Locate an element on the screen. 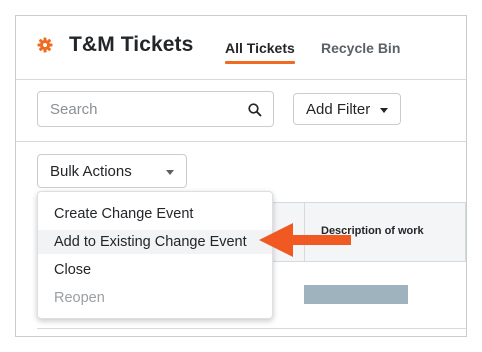  search-input is located at coordinates (142, 109).